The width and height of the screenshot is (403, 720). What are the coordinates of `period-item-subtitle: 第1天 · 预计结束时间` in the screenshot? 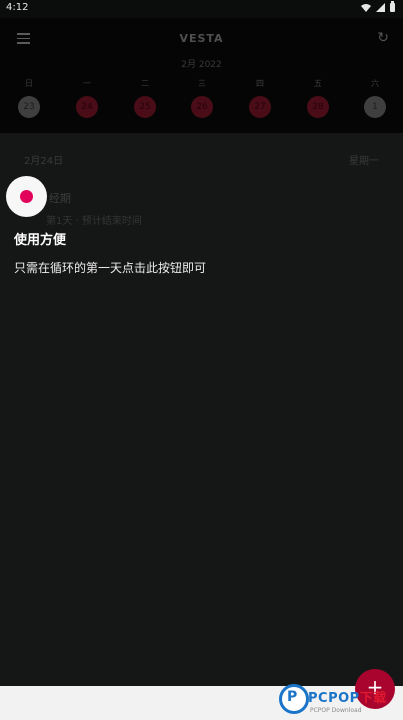 It's located at (94, 221).